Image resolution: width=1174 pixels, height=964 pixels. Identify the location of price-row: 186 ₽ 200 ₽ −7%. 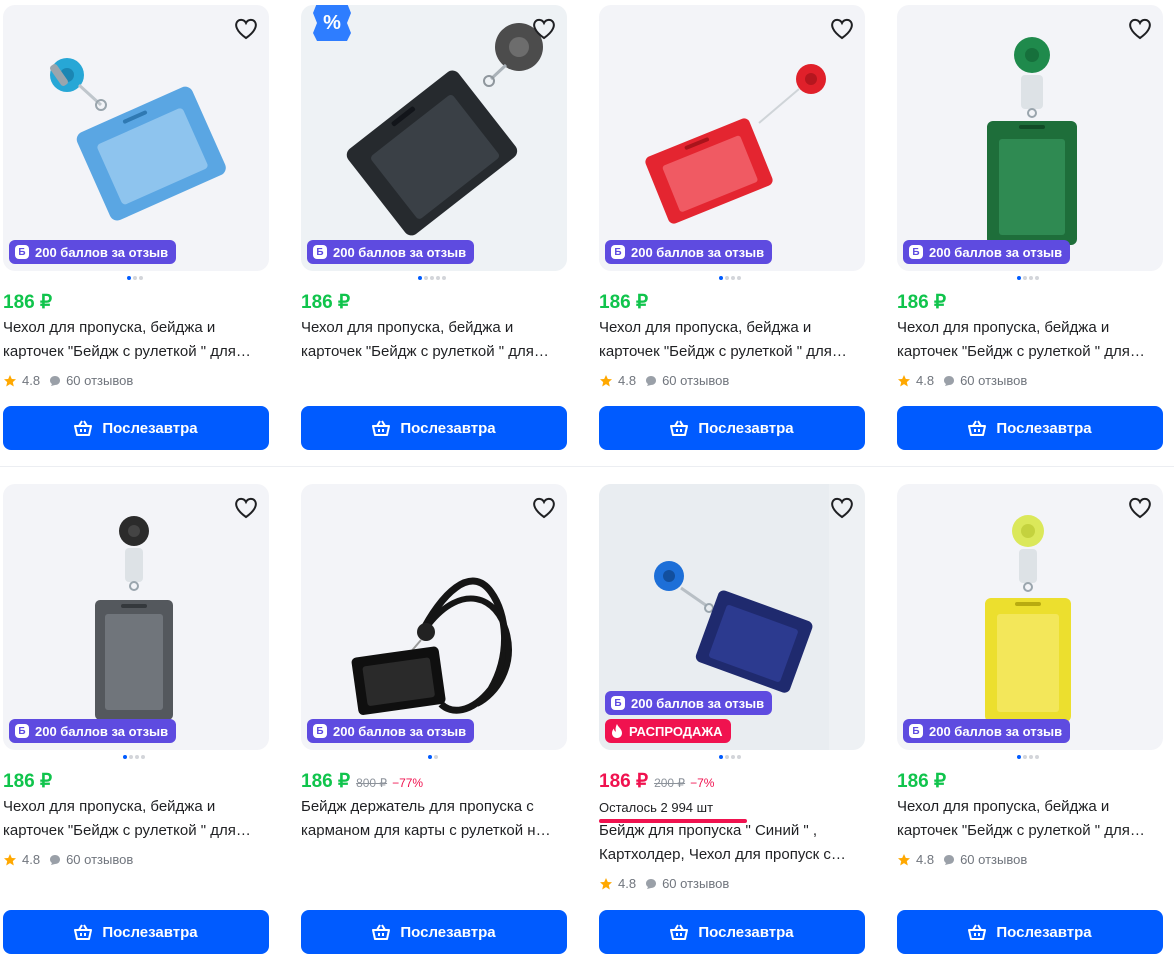
(656, 781).